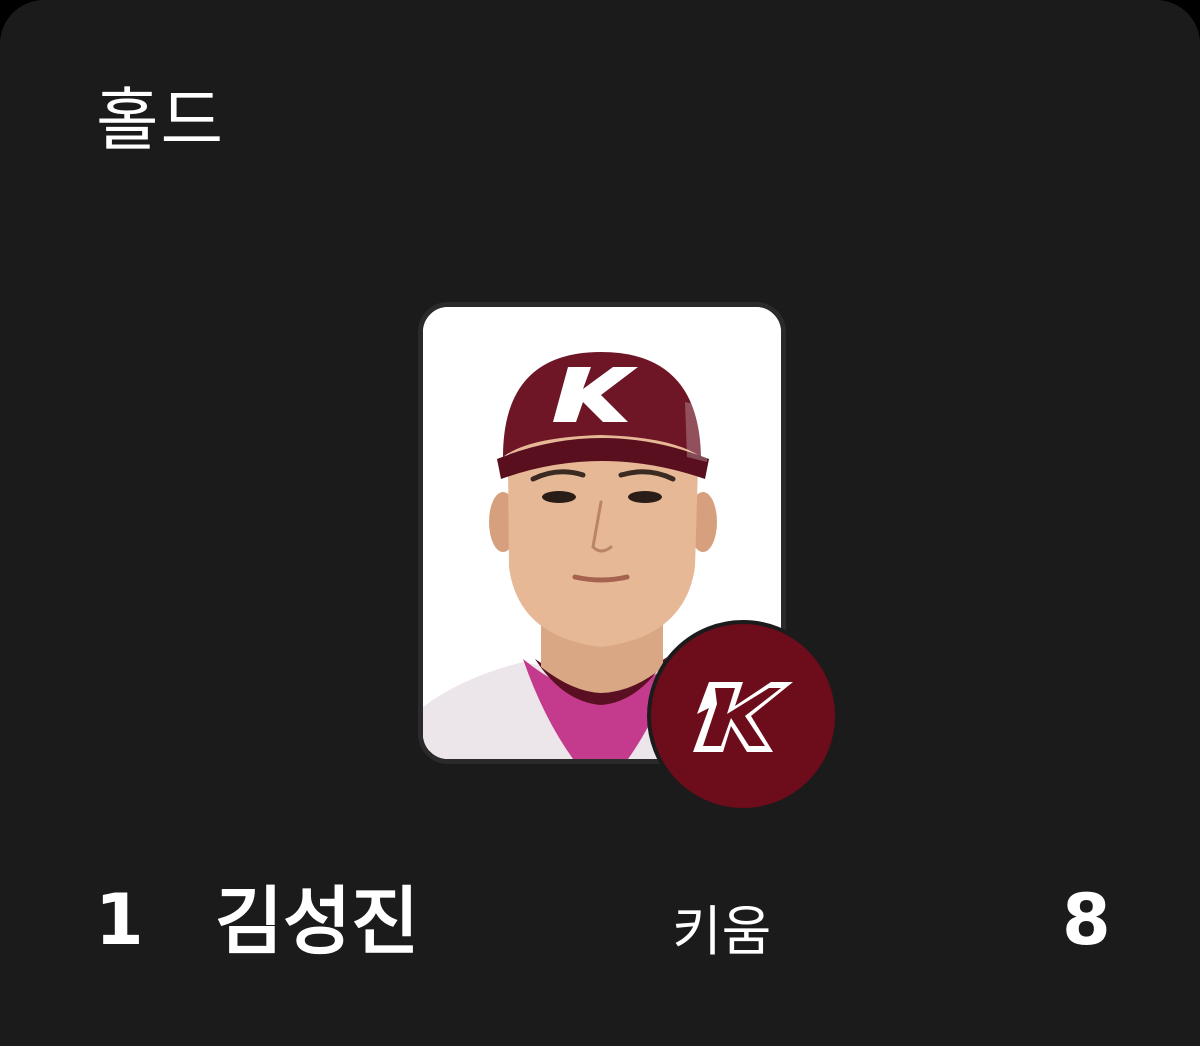 The height and width of the screenshot is (1046, 1200). What do you see at coordinates (119, 920) in the screenshot?
I see `player-rank: 1` at bounding box center [119, 920].